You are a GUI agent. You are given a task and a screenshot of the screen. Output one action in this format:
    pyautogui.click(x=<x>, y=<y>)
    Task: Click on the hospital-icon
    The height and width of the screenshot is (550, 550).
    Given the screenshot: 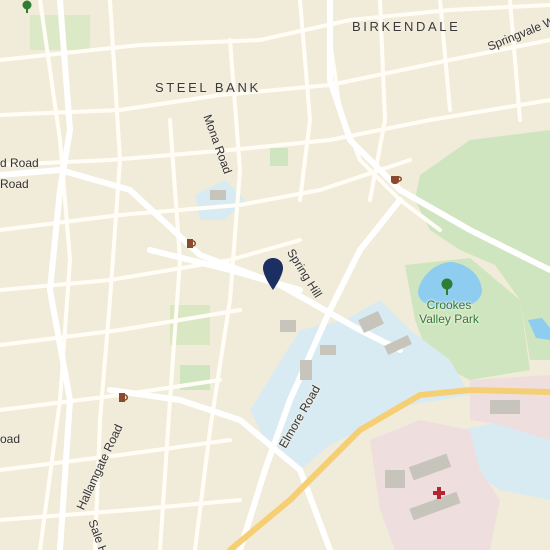 What is the action you would take?
    pyautogui.click(x=439, y=493)
    